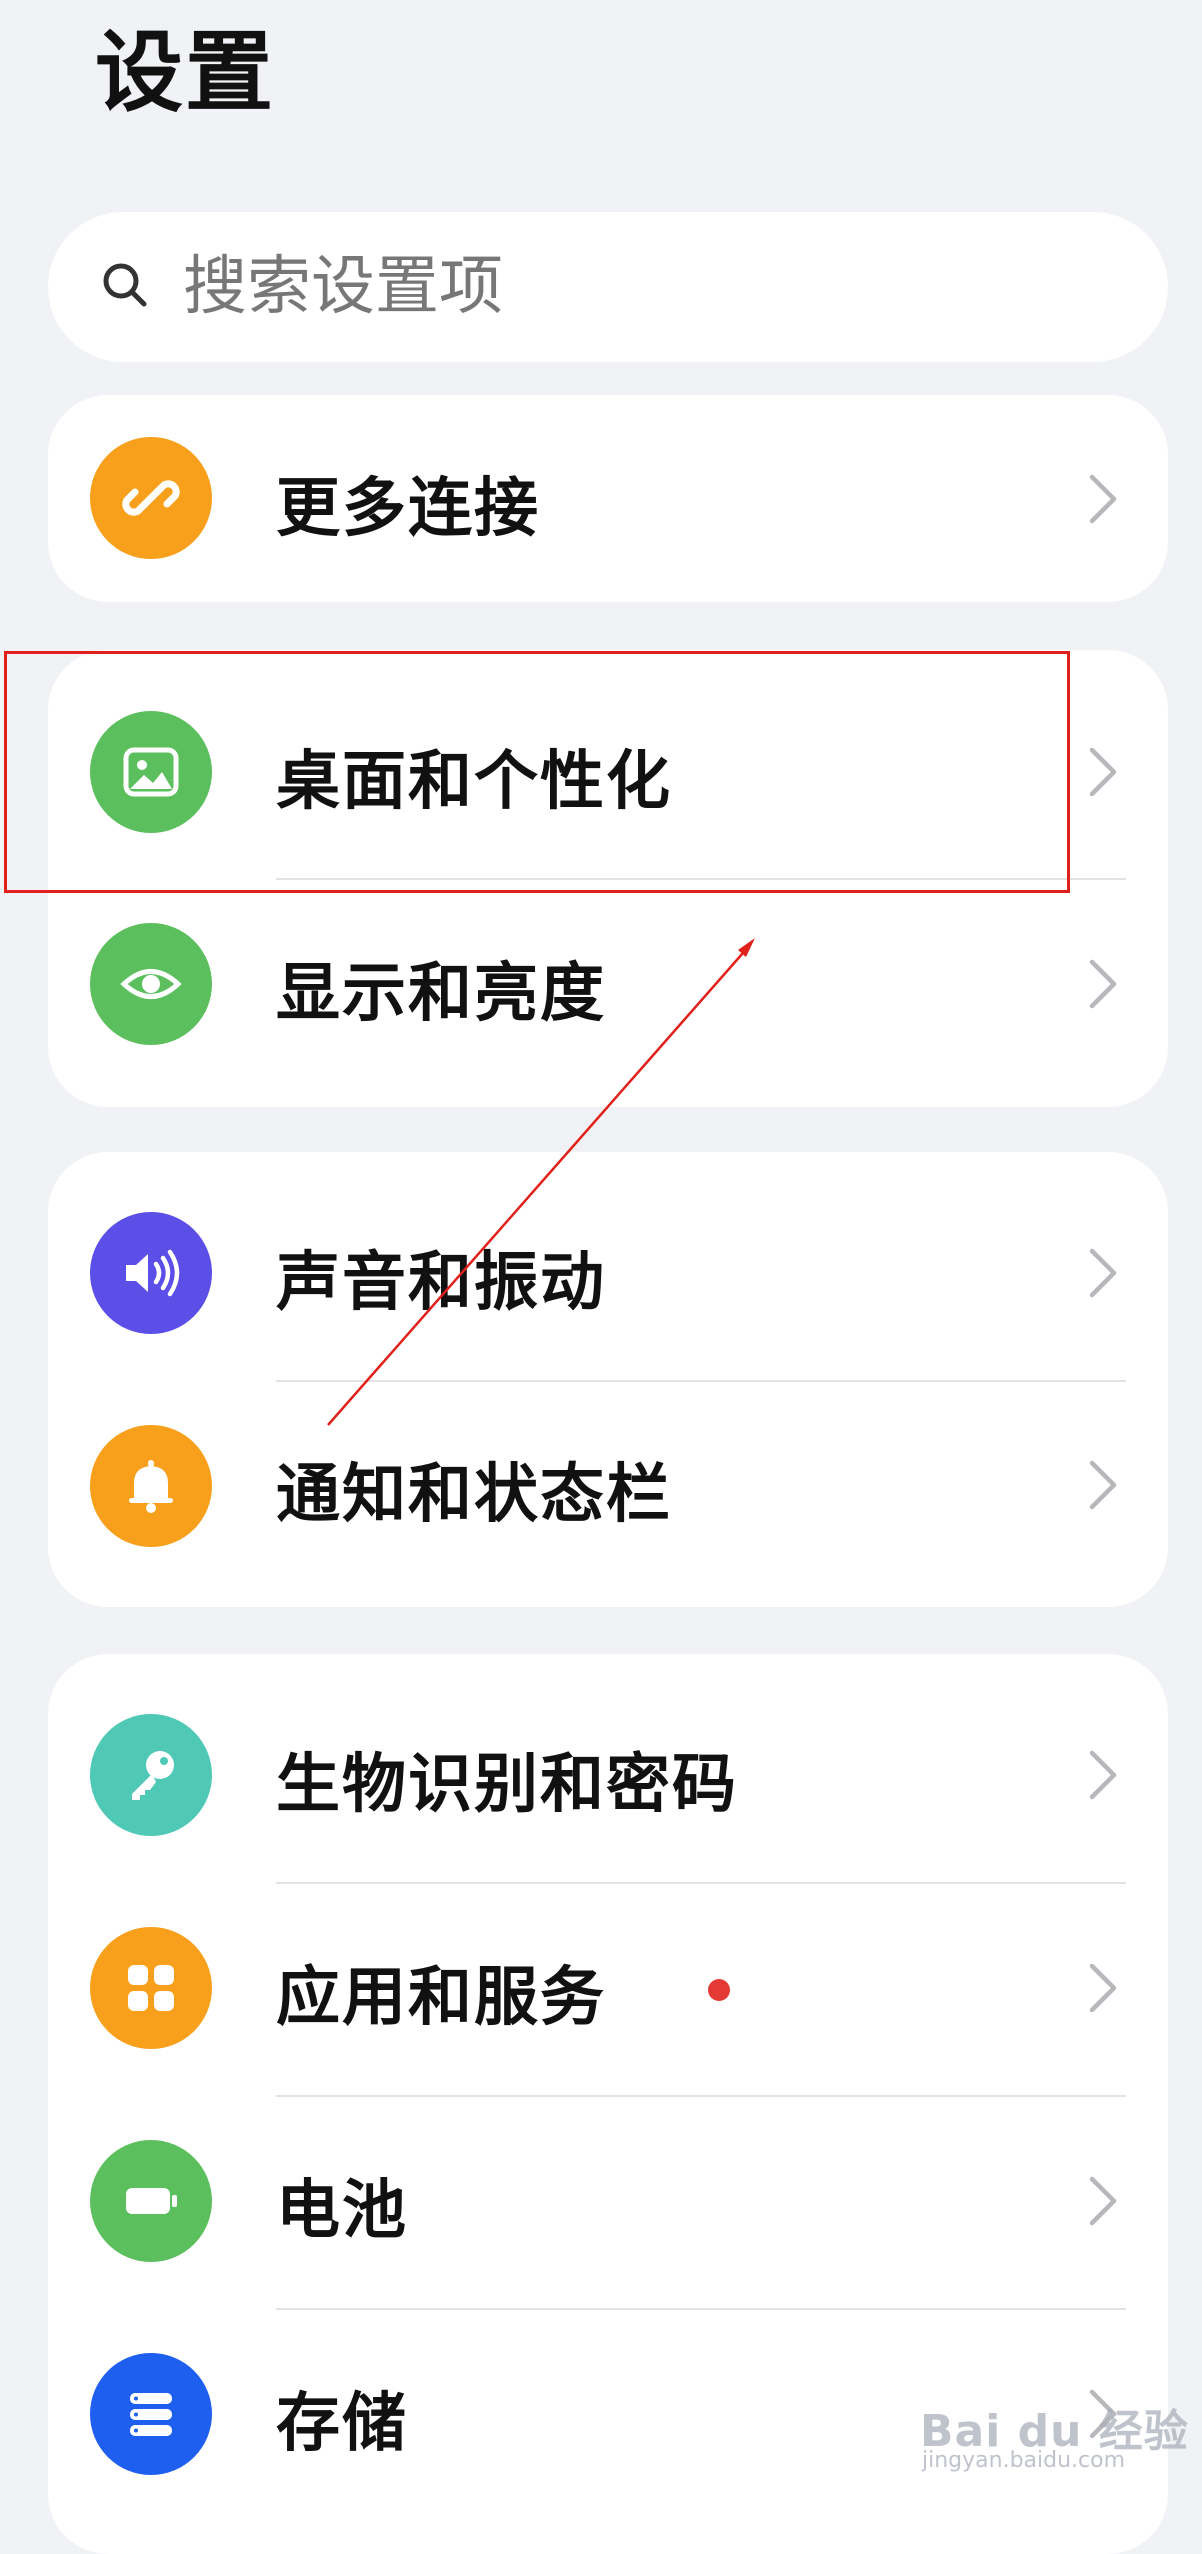 This screenshot has width=1202, height=2554. What do you see at coordinates (537, 772) in the screenshot?
I see `highlight-box` at bounding box center [537, 772].